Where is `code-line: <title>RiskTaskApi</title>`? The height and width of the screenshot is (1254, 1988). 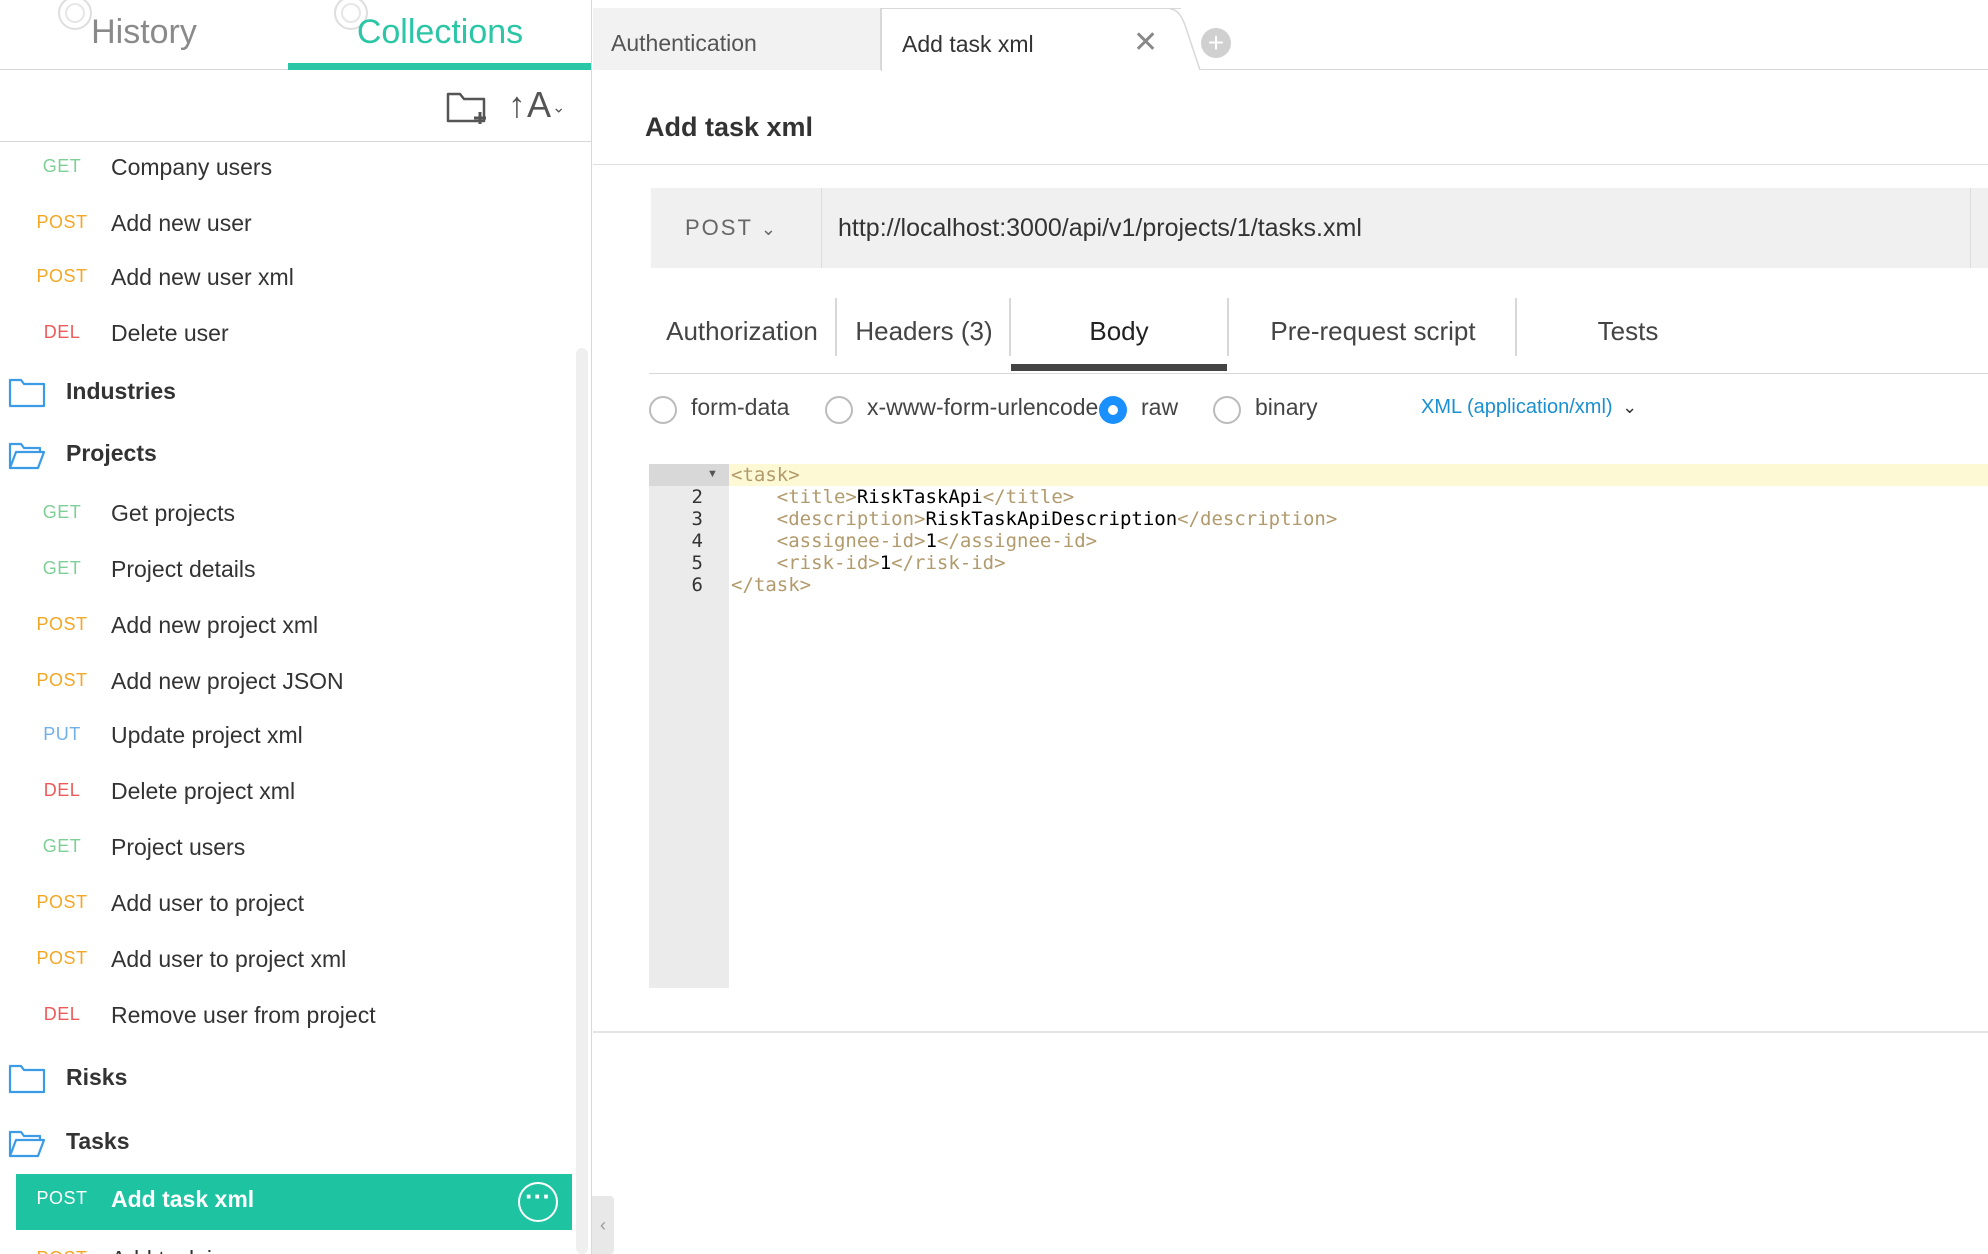
code-line: <title>RiskTaskApi</title> is located at coordinates (902, 497).